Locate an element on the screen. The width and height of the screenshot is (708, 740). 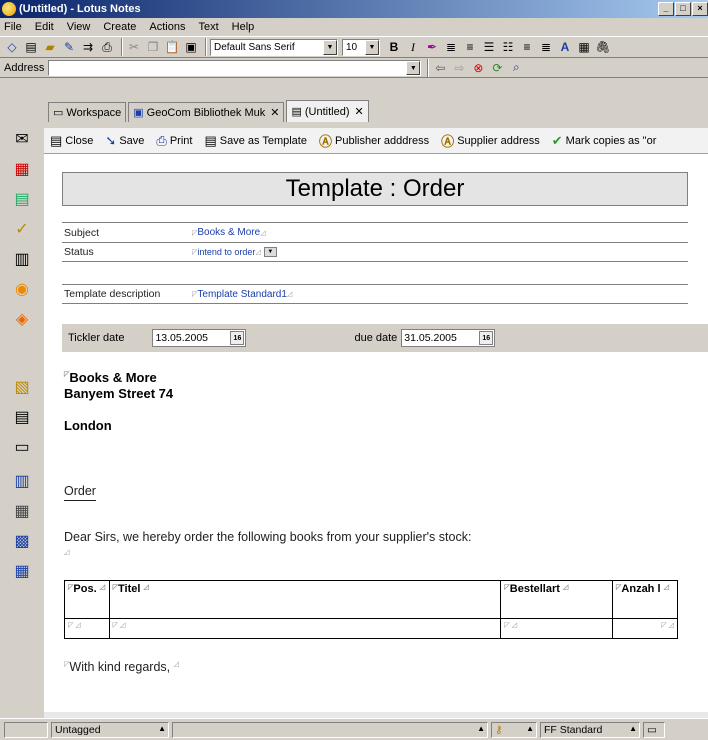
inbox-indicator: ▭ is located at coordinates (654, 729).